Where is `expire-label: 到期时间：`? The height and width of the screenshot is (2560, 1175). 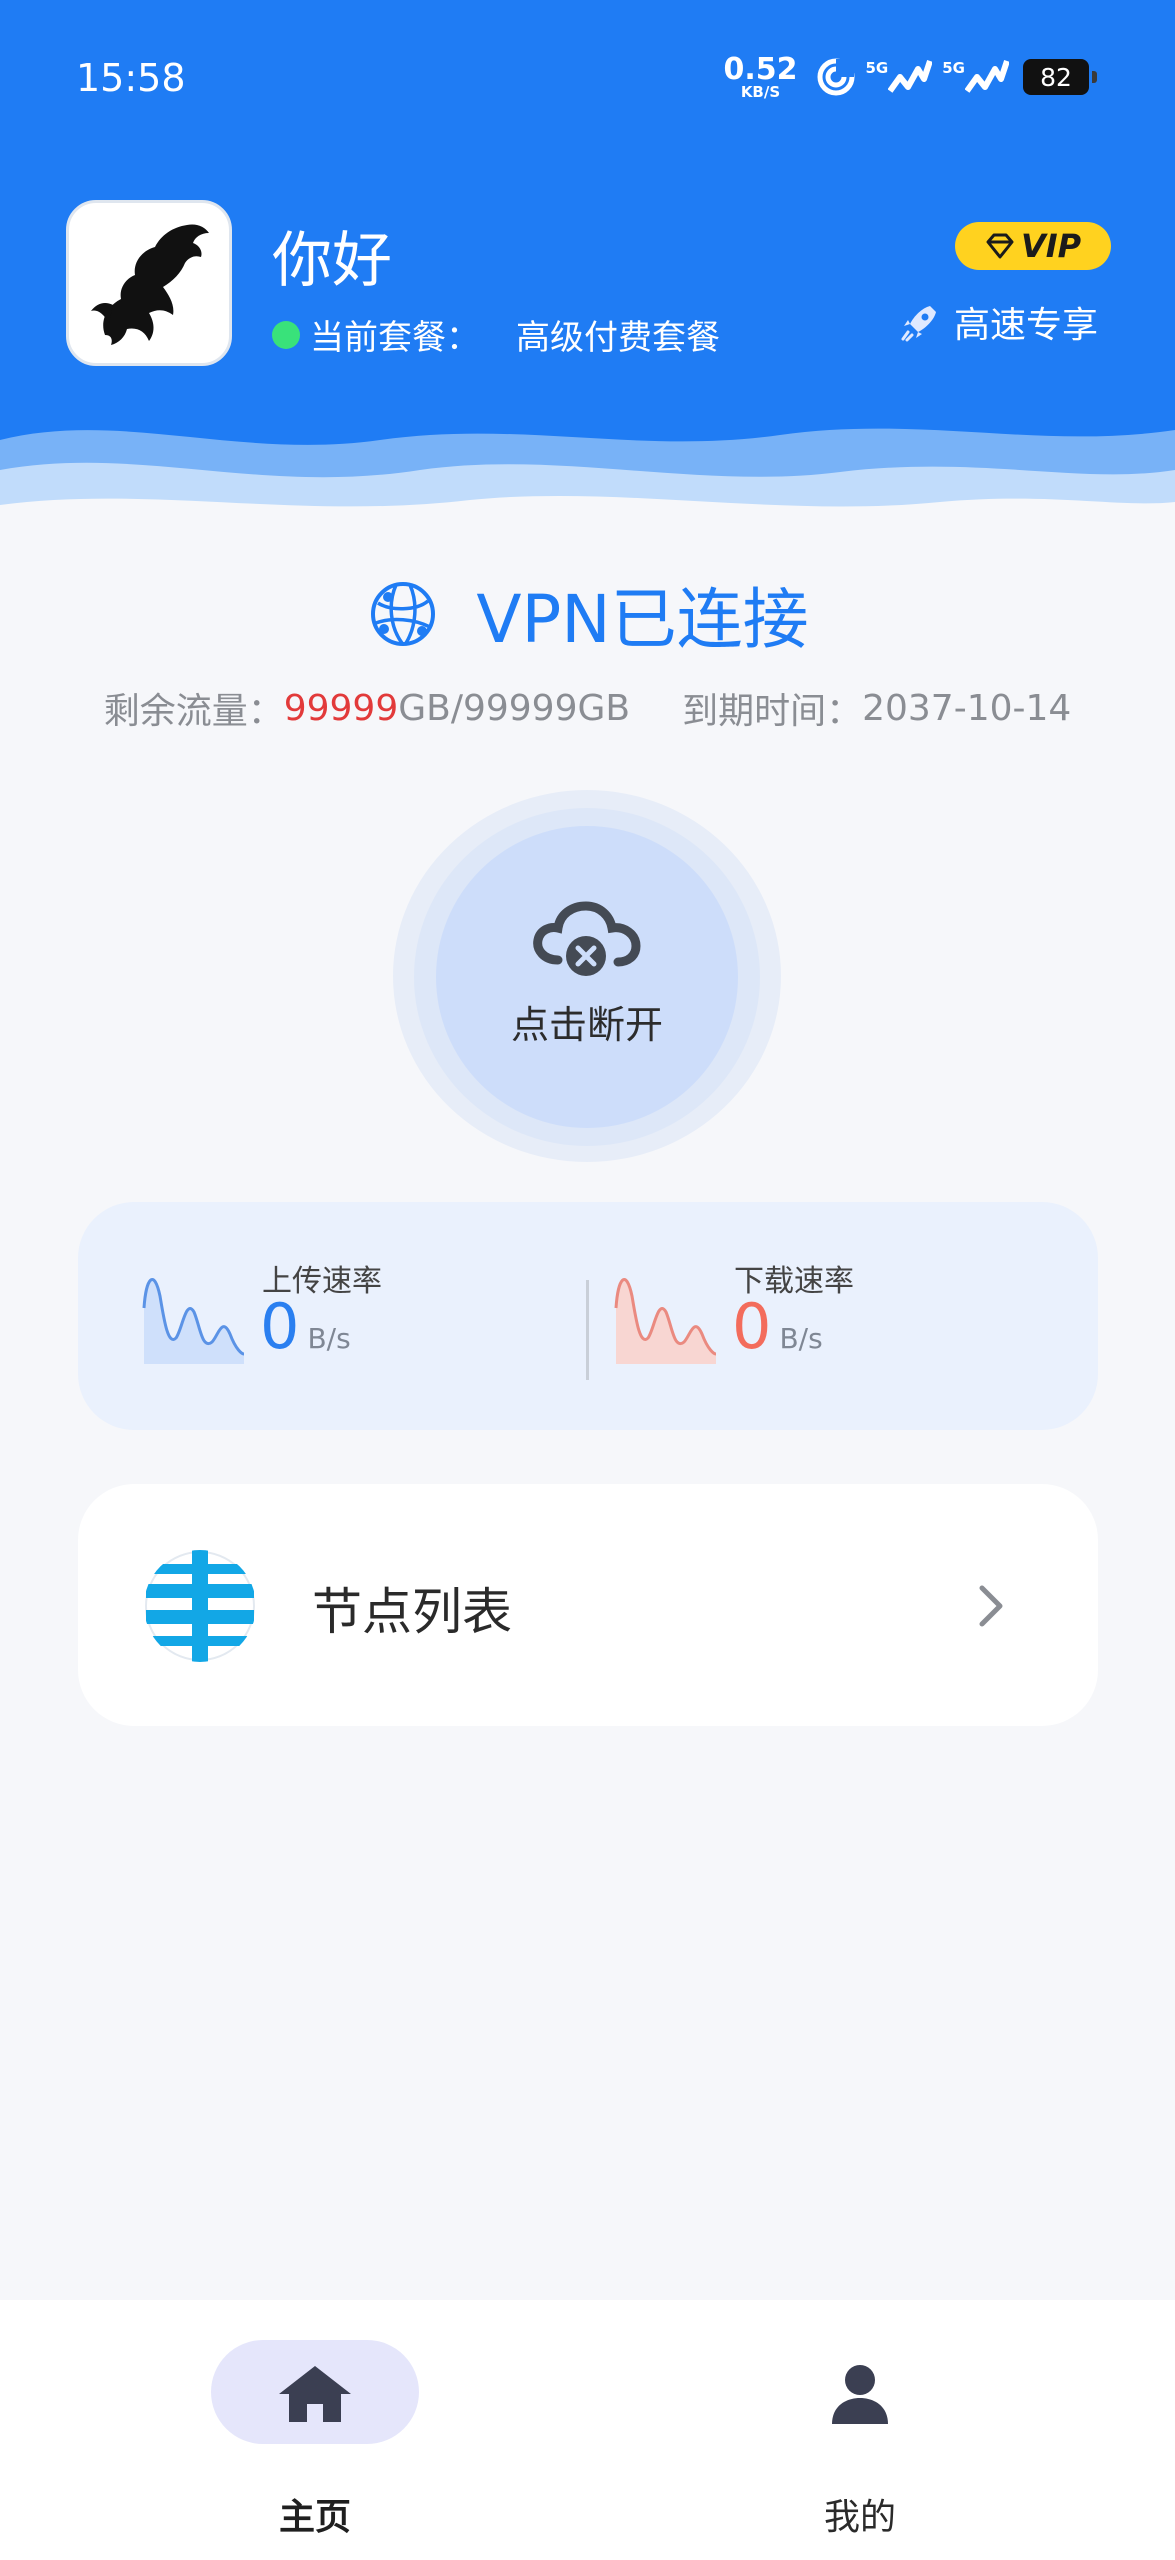 expire-label: 到期时间： is located at coordinates (772, 711).